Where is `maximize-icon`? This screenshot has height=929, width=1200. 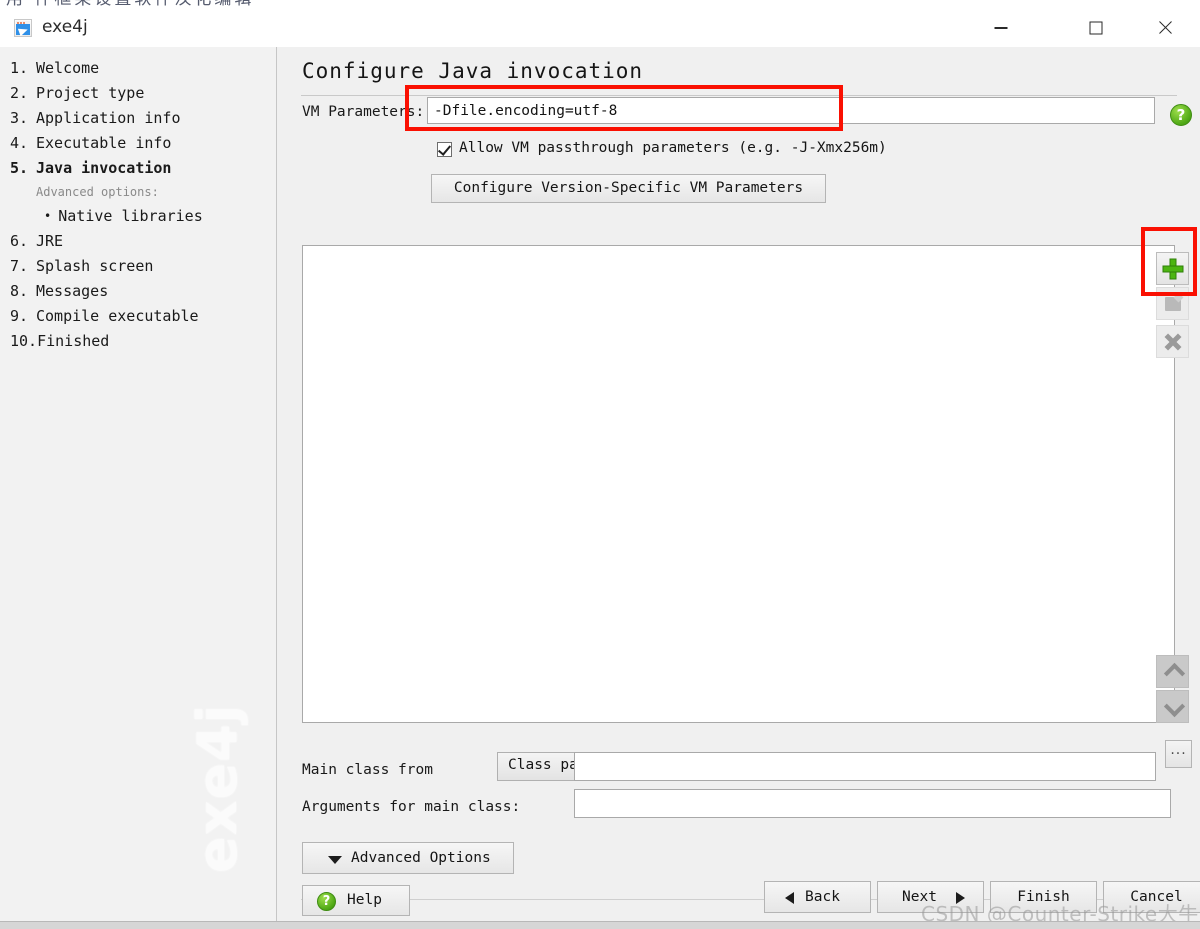 maximize-icon is located at coordinates (1096, 27).